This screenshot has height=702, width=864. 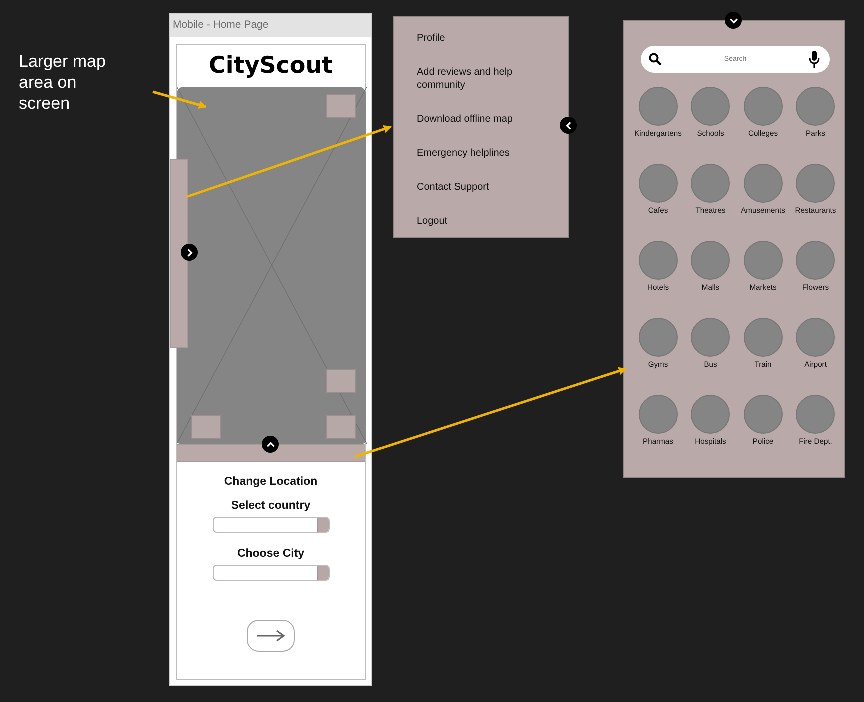 What do you see at coordinates (476, 187) in the screenshot?
I see `menu-item: Contact Support` at bounding box center [476, 187].